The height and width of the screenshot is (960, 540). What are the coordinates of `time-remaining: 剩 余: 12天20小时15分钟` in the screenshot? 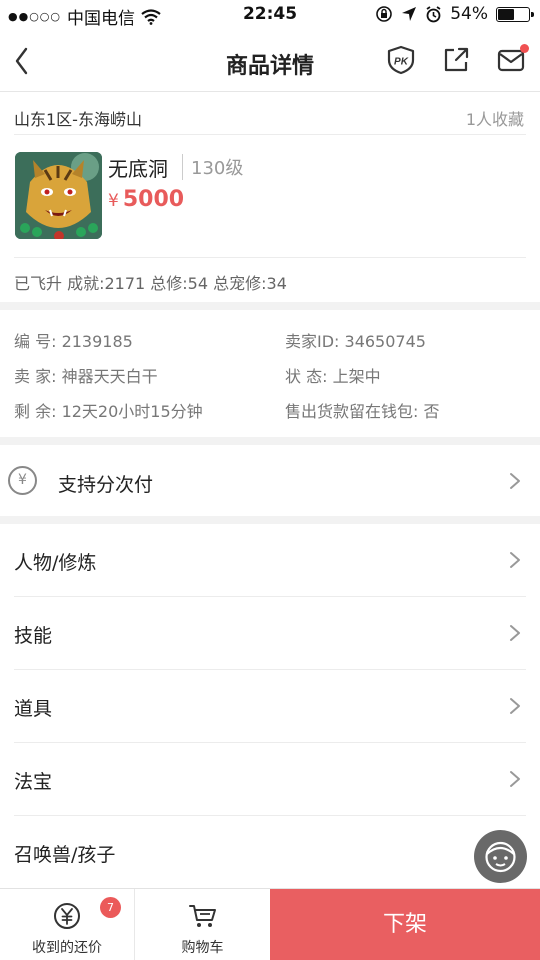 It's located at (108, 411).